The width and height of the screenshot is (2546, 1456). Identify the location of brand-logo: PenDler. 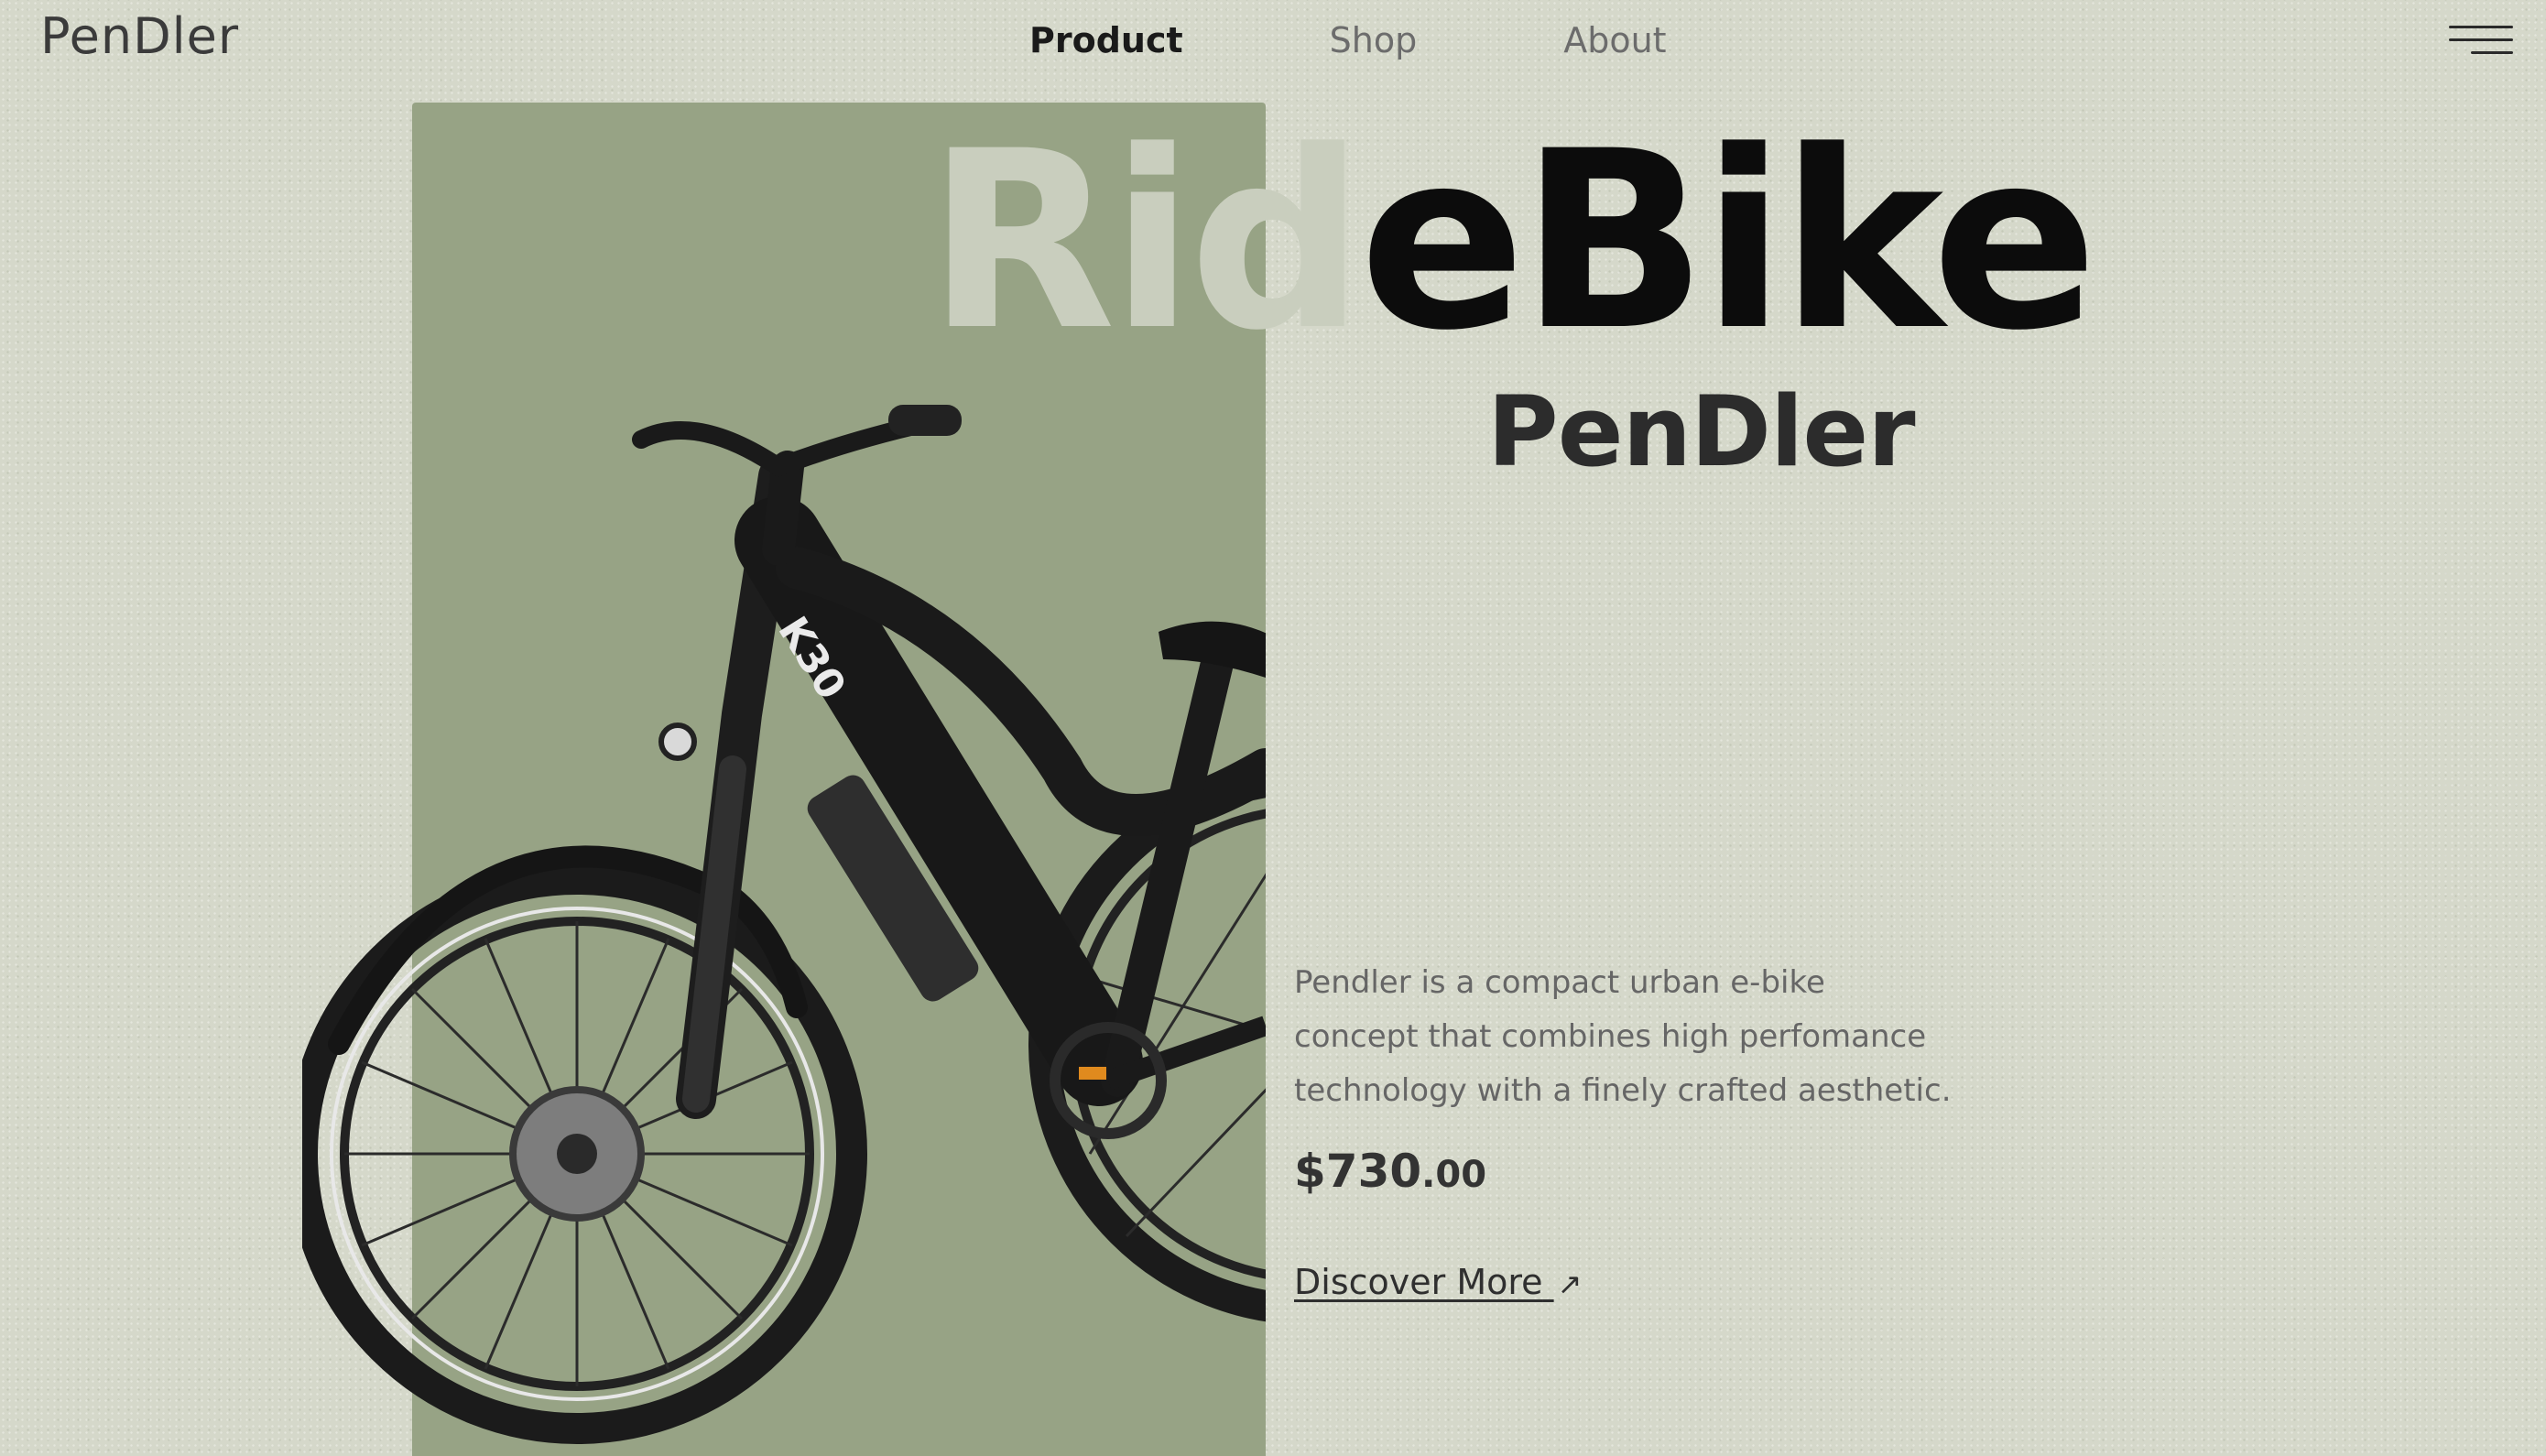
(139, 36).